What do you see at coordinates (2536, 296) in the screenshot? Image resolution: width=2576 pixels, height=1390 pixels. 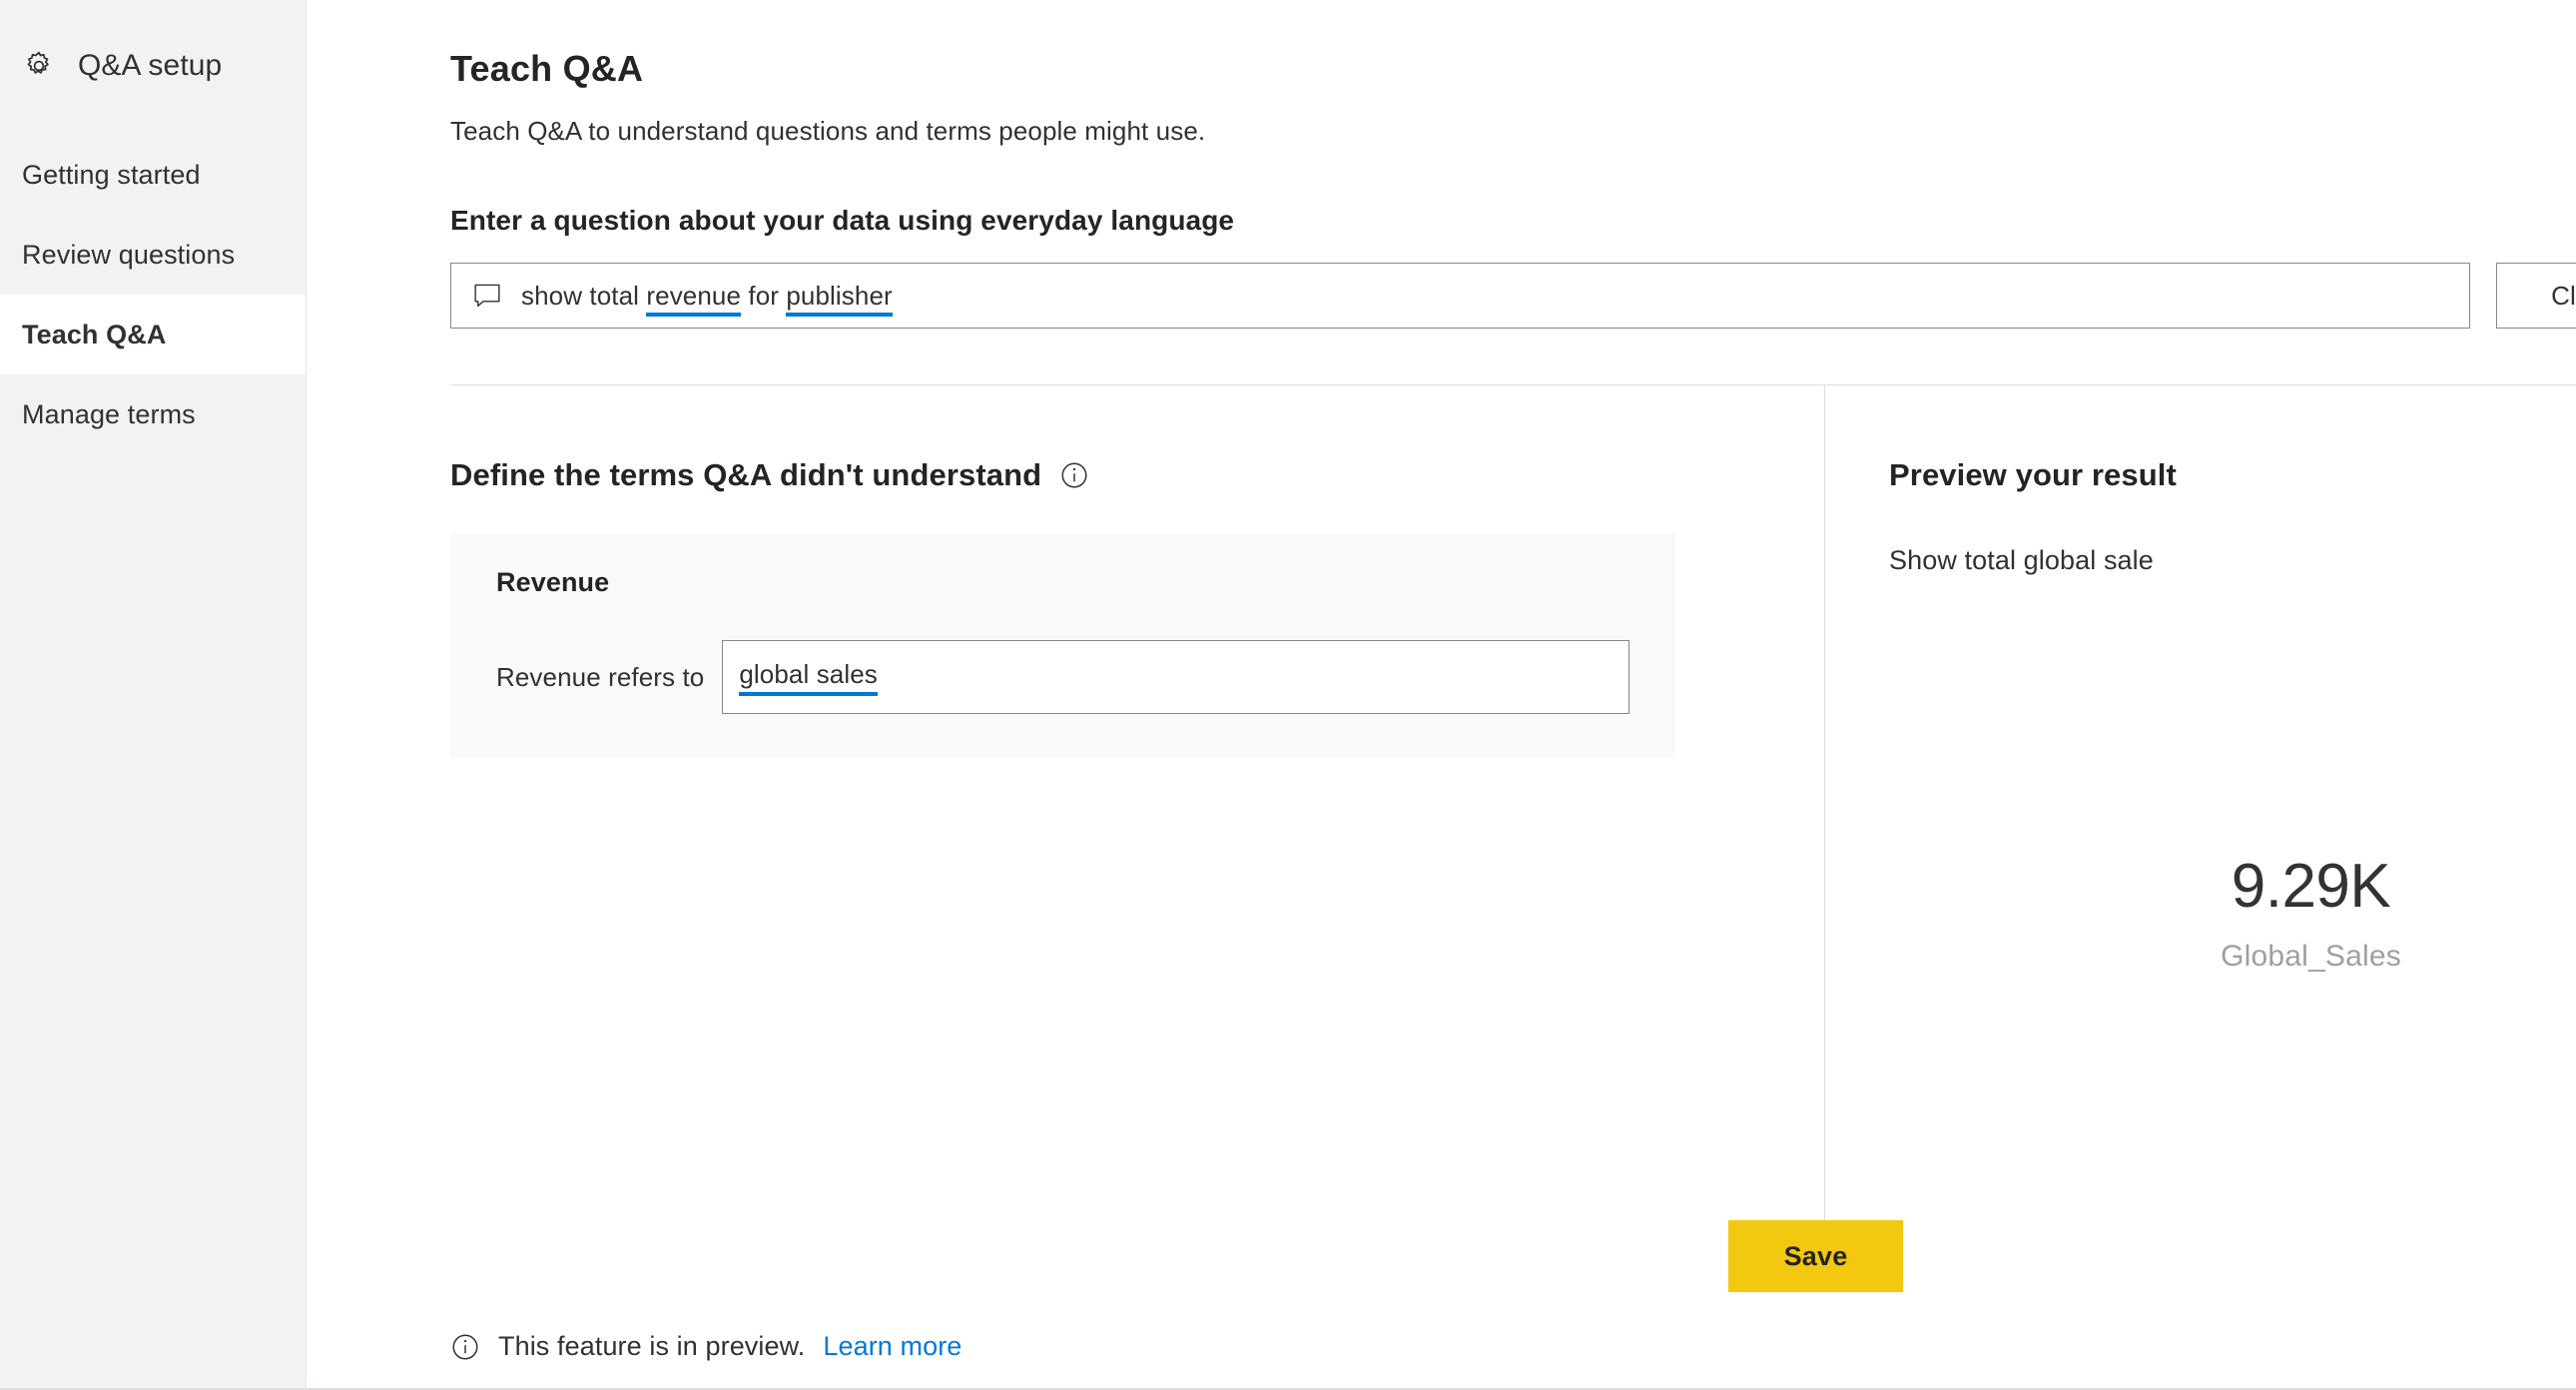 I see `clear-button: Clear` at bounding box center [2536, 296].